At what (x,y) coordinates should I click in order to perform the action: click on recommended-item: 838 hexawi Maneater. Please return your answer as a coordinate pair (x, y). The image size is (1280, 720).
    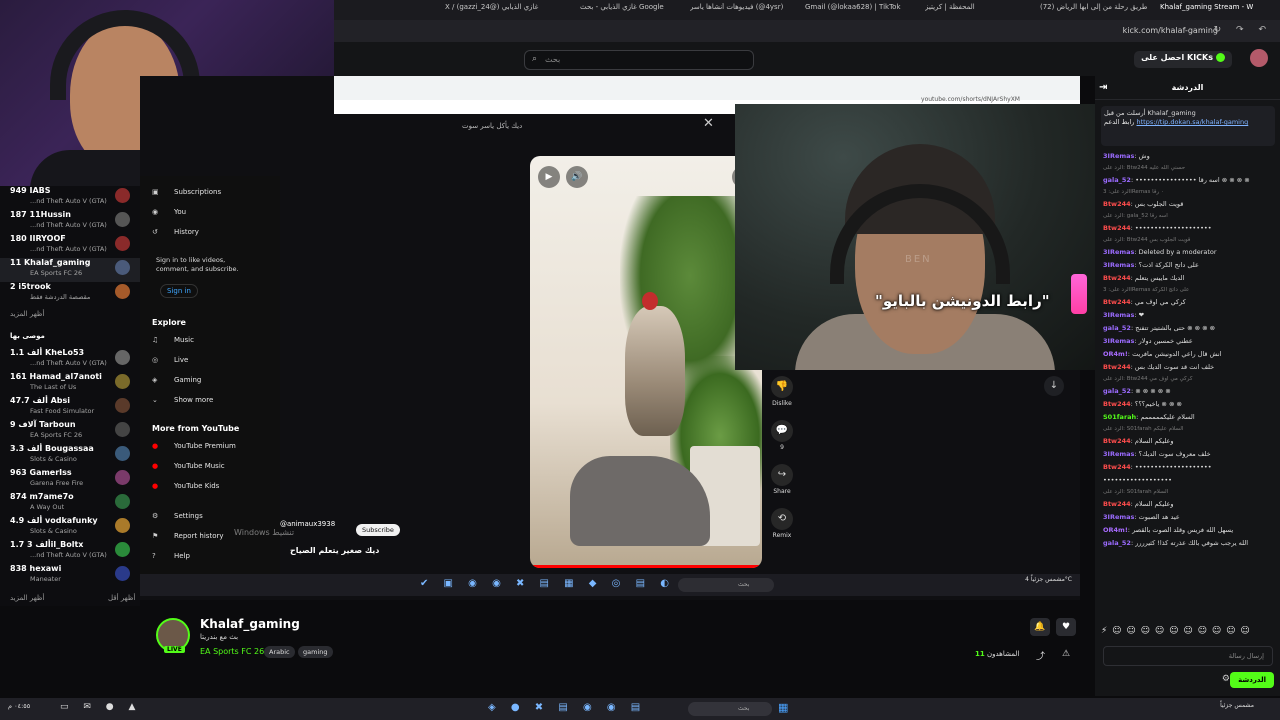
    Looking at the image, I should click on (70, 576).